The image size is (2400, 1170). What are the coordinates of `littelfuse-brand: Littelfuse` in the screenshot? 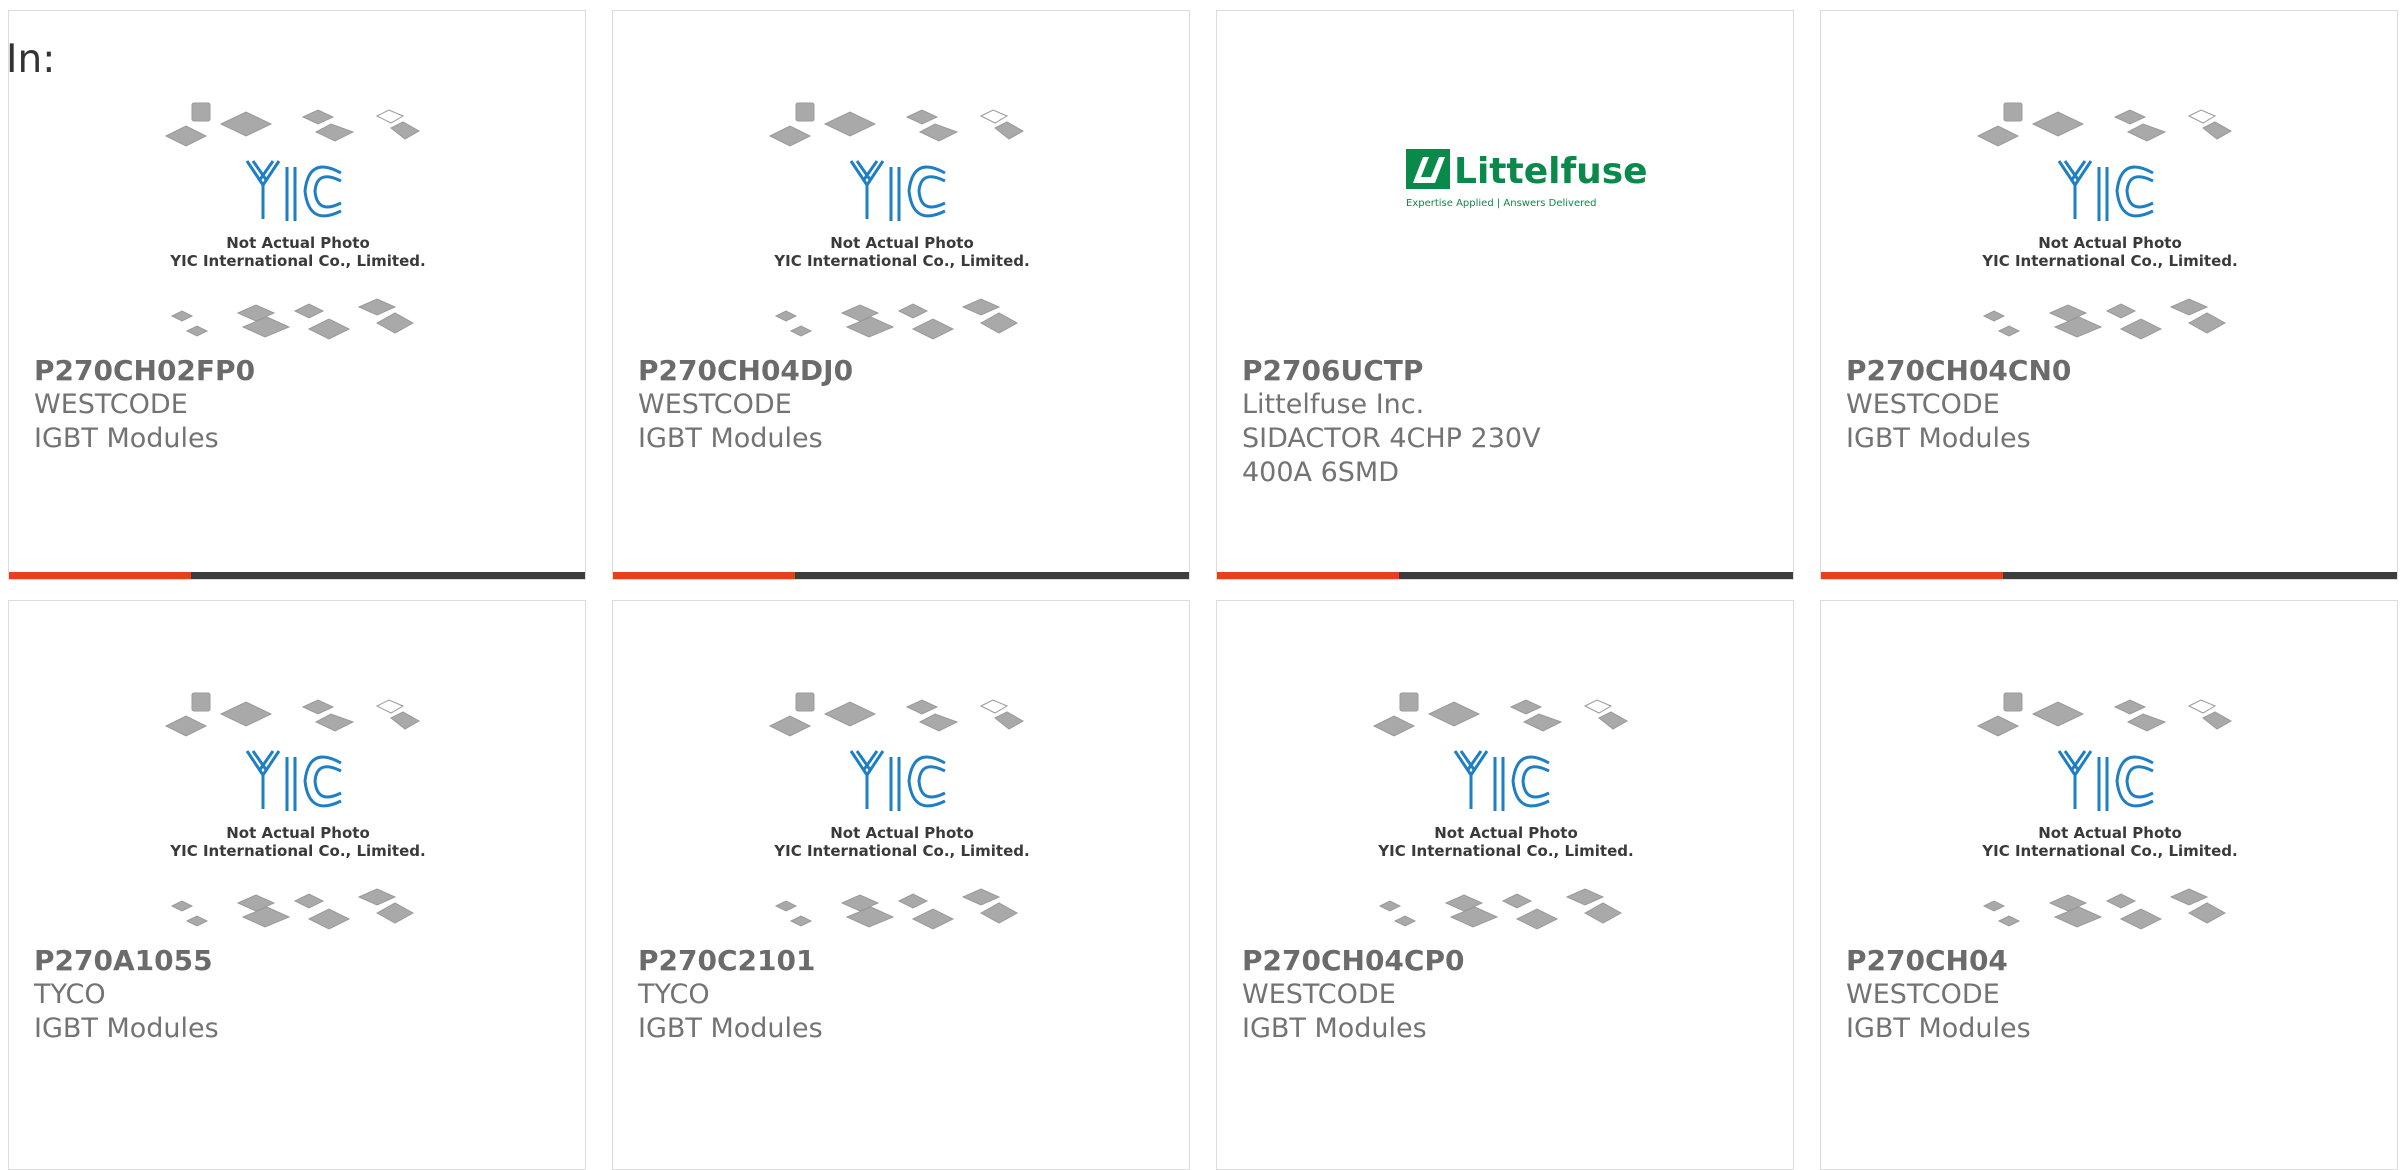 It's located at (1551, 171).